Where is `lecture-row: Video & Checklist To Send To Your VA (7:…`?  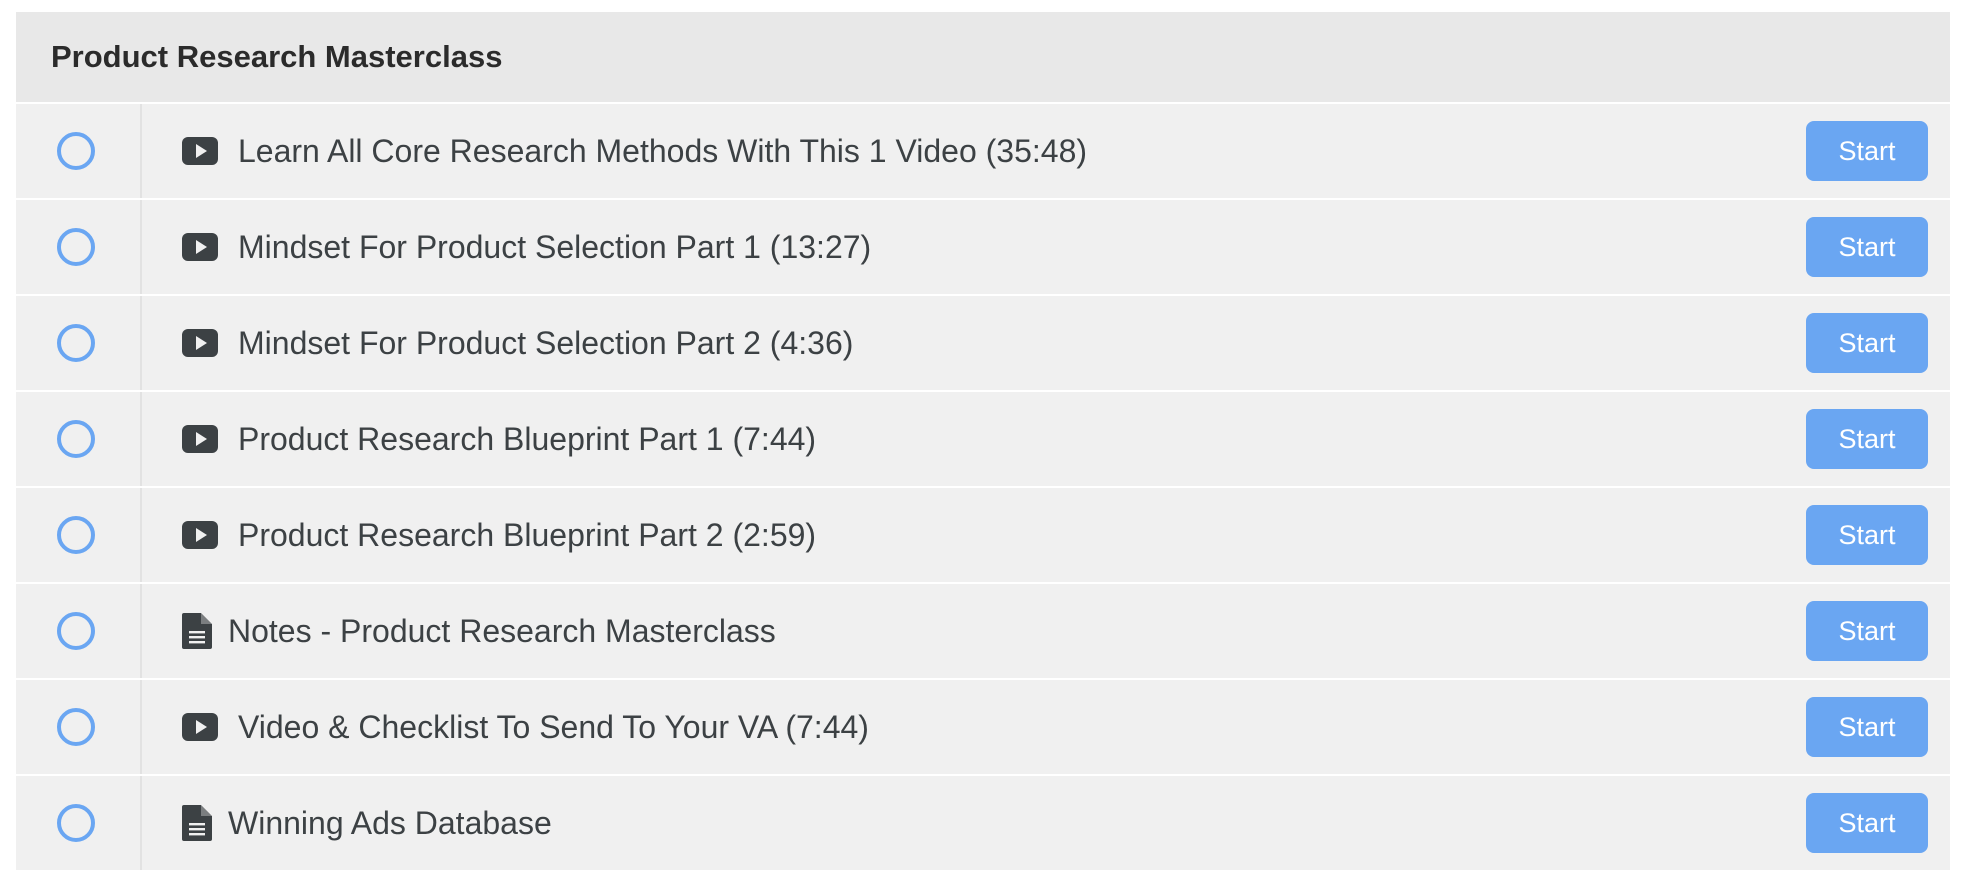
lecture-row: Video & Checklist To Send To Your VA (7:… is located at coordinates (983, 728).